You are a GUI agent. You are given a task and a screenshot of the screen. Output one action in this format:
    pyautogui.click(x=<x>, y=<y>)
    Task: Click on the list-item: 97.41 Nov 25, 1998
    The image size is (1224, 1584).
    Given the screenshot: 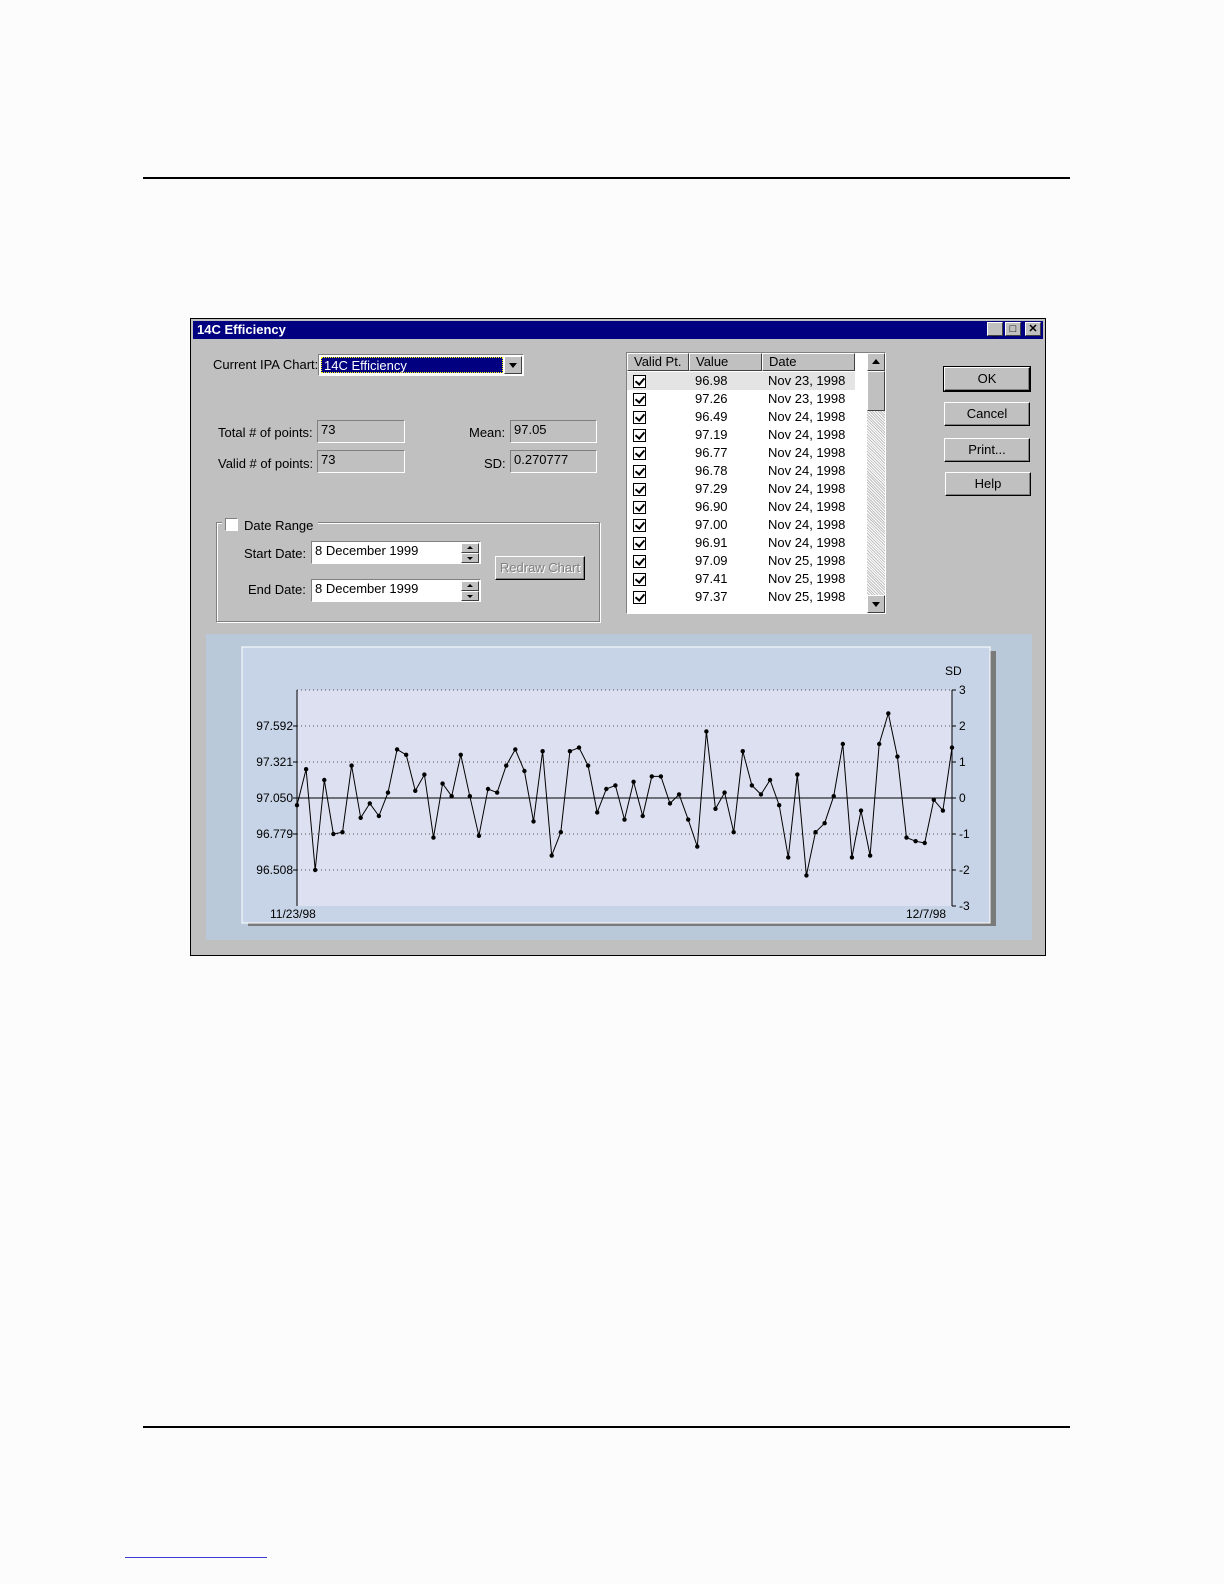 What is the action you would take?
    pyautogui.click(x=741, y=579)
    